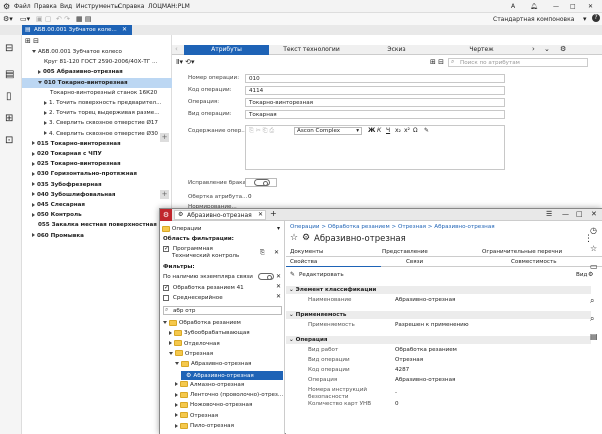  What do you see at coordinates (533, 19) in the screenshot?
I see `layout-label: Стандартная компоновка` at bounding box center [533, 19].